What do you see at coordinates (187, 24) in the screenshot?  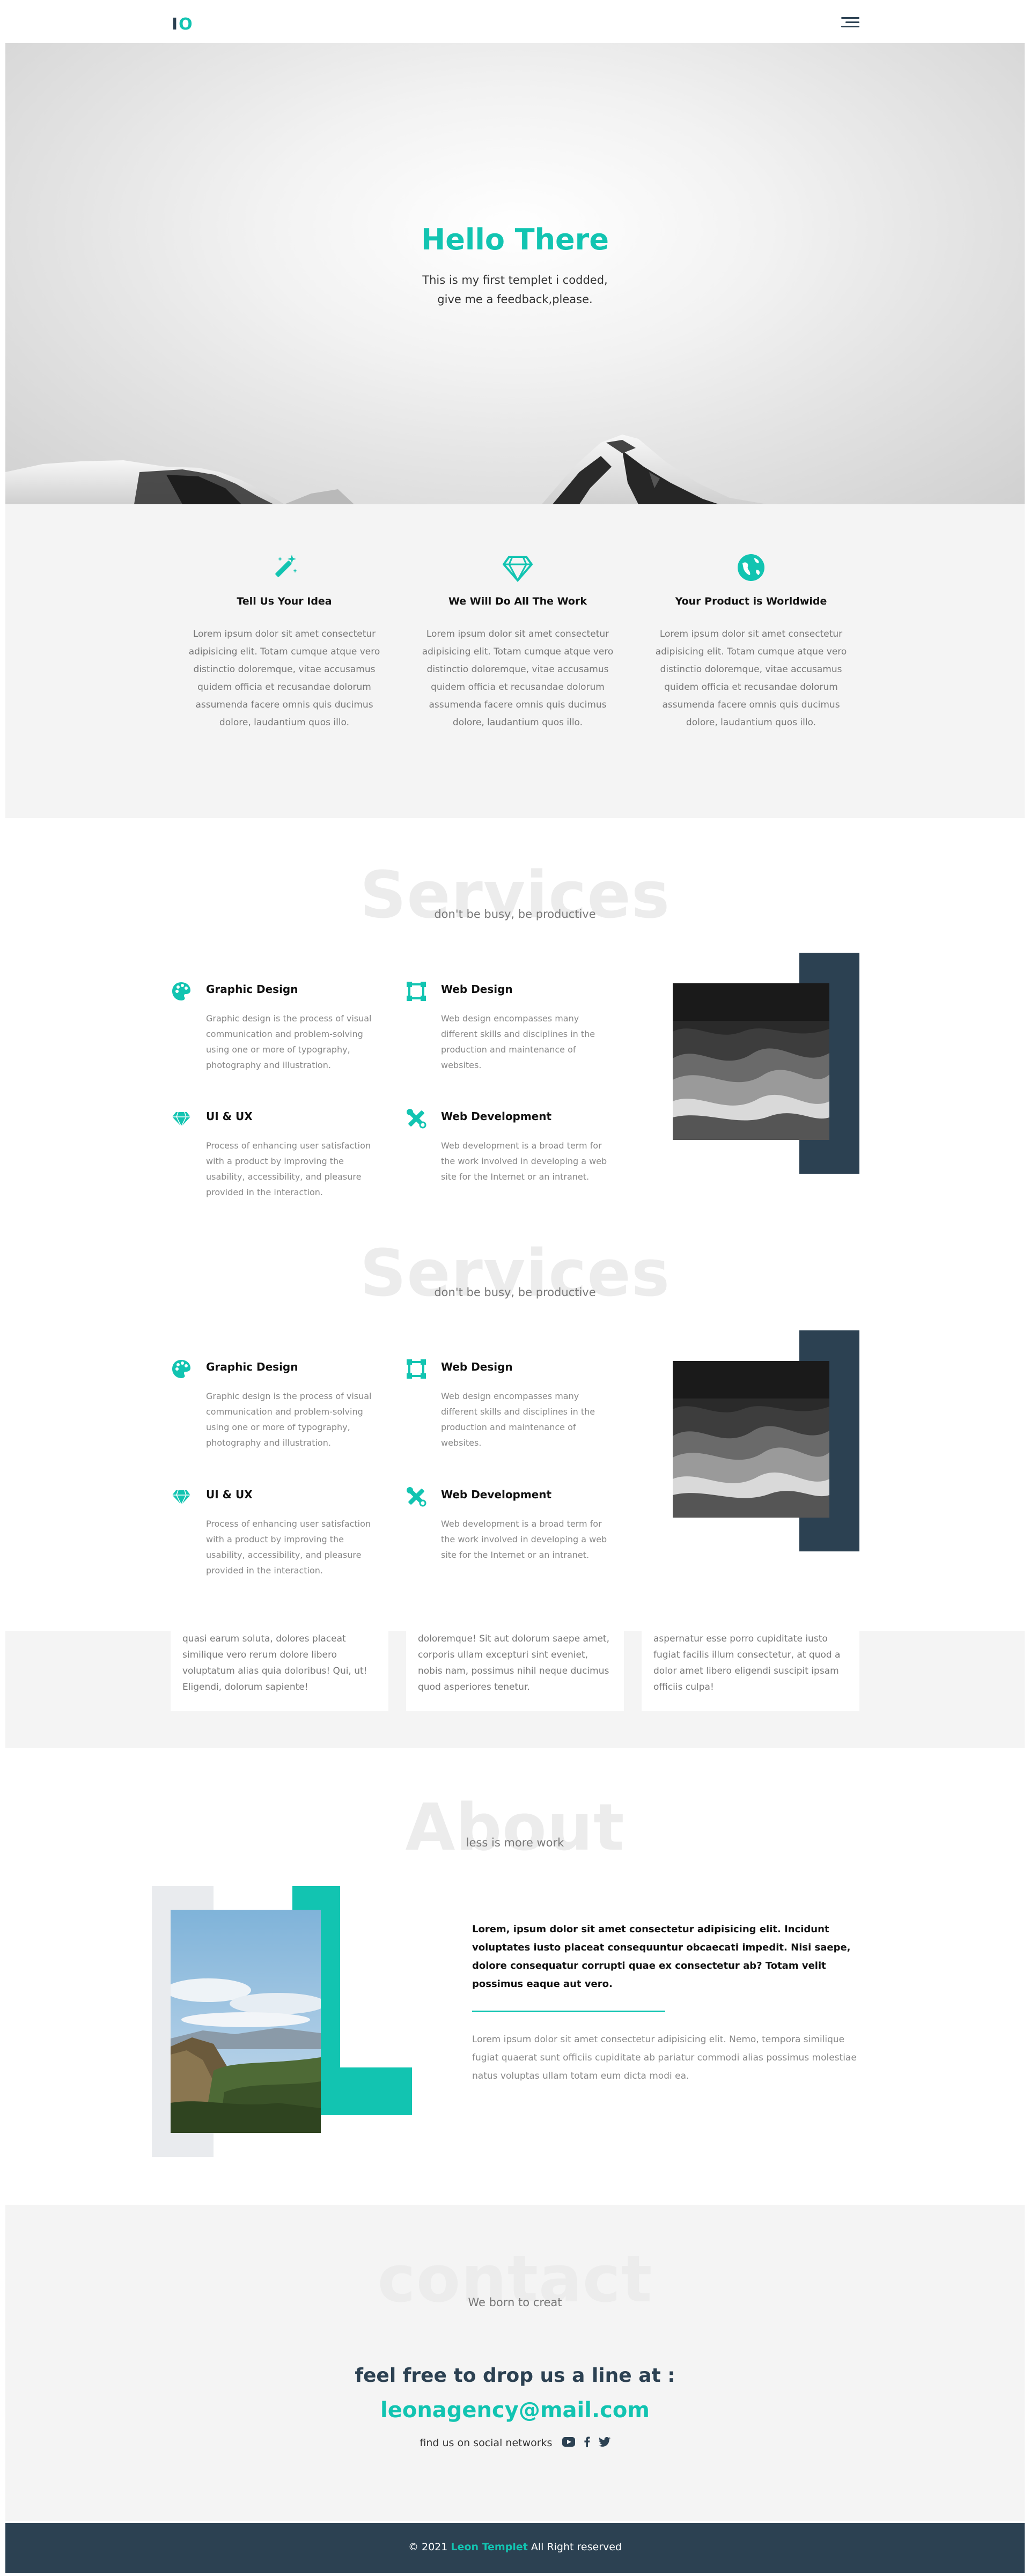 I see `logo-letter-o: O` at bounding box center [187, 24].